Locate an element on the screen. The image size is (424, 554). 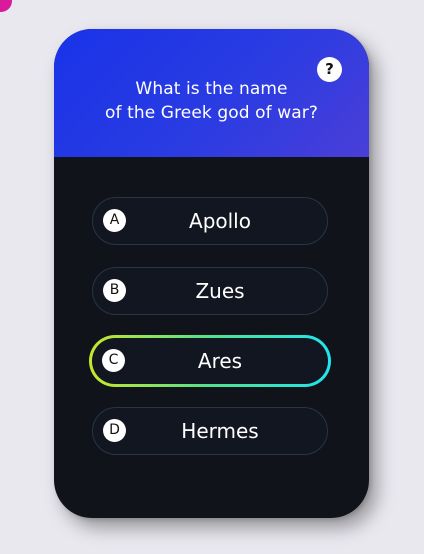
answer-option-c-selected: C Ares is located at coordinates (210, 361).